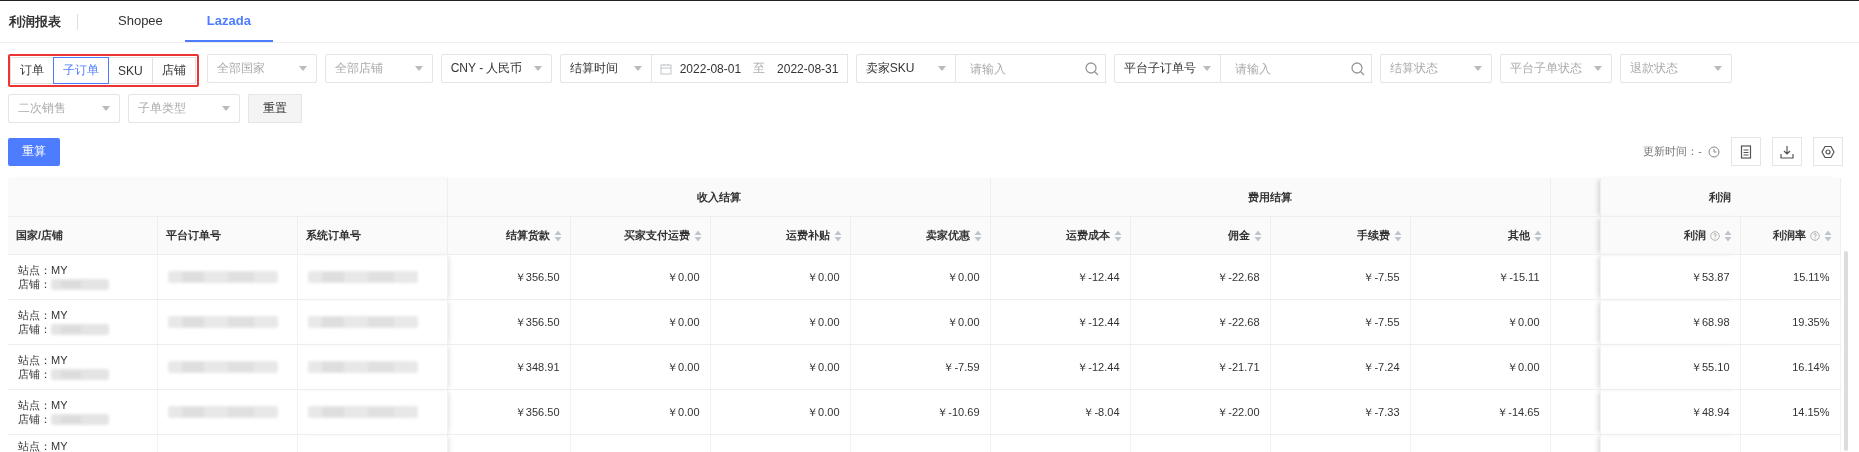 This screenshot has width=1859, height=452. I want to click on table-cell: ￥68.98, so click(1710, 321).